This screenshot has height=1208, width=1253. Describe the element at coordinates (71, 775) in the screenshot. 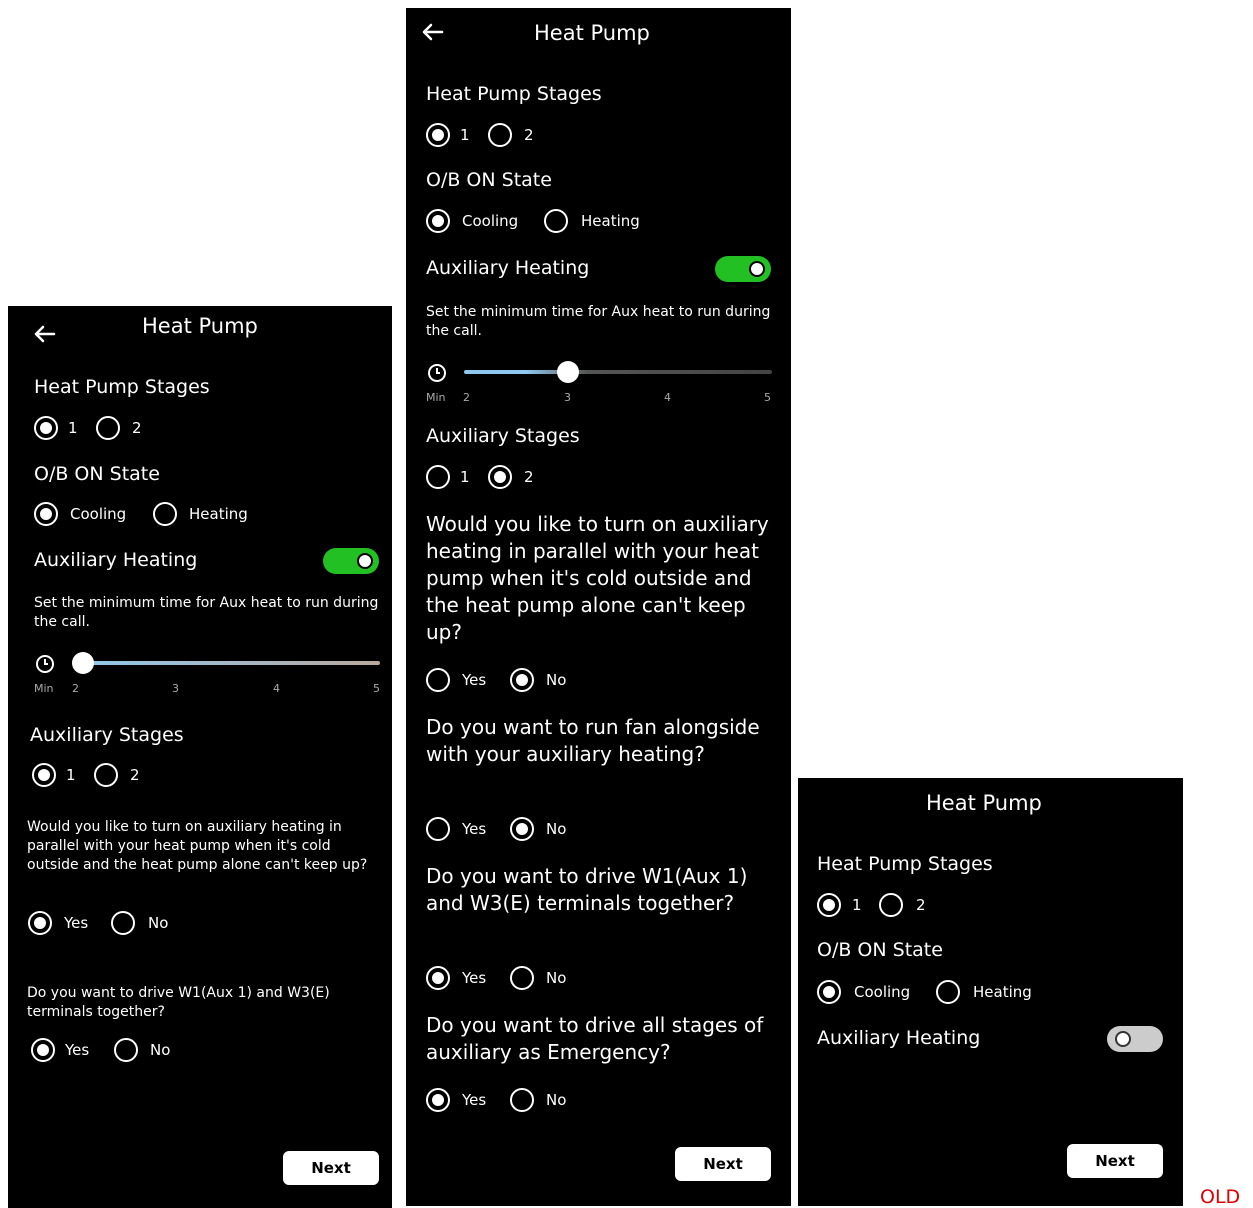

I see `aux-stage-1-label: 1` at that location.